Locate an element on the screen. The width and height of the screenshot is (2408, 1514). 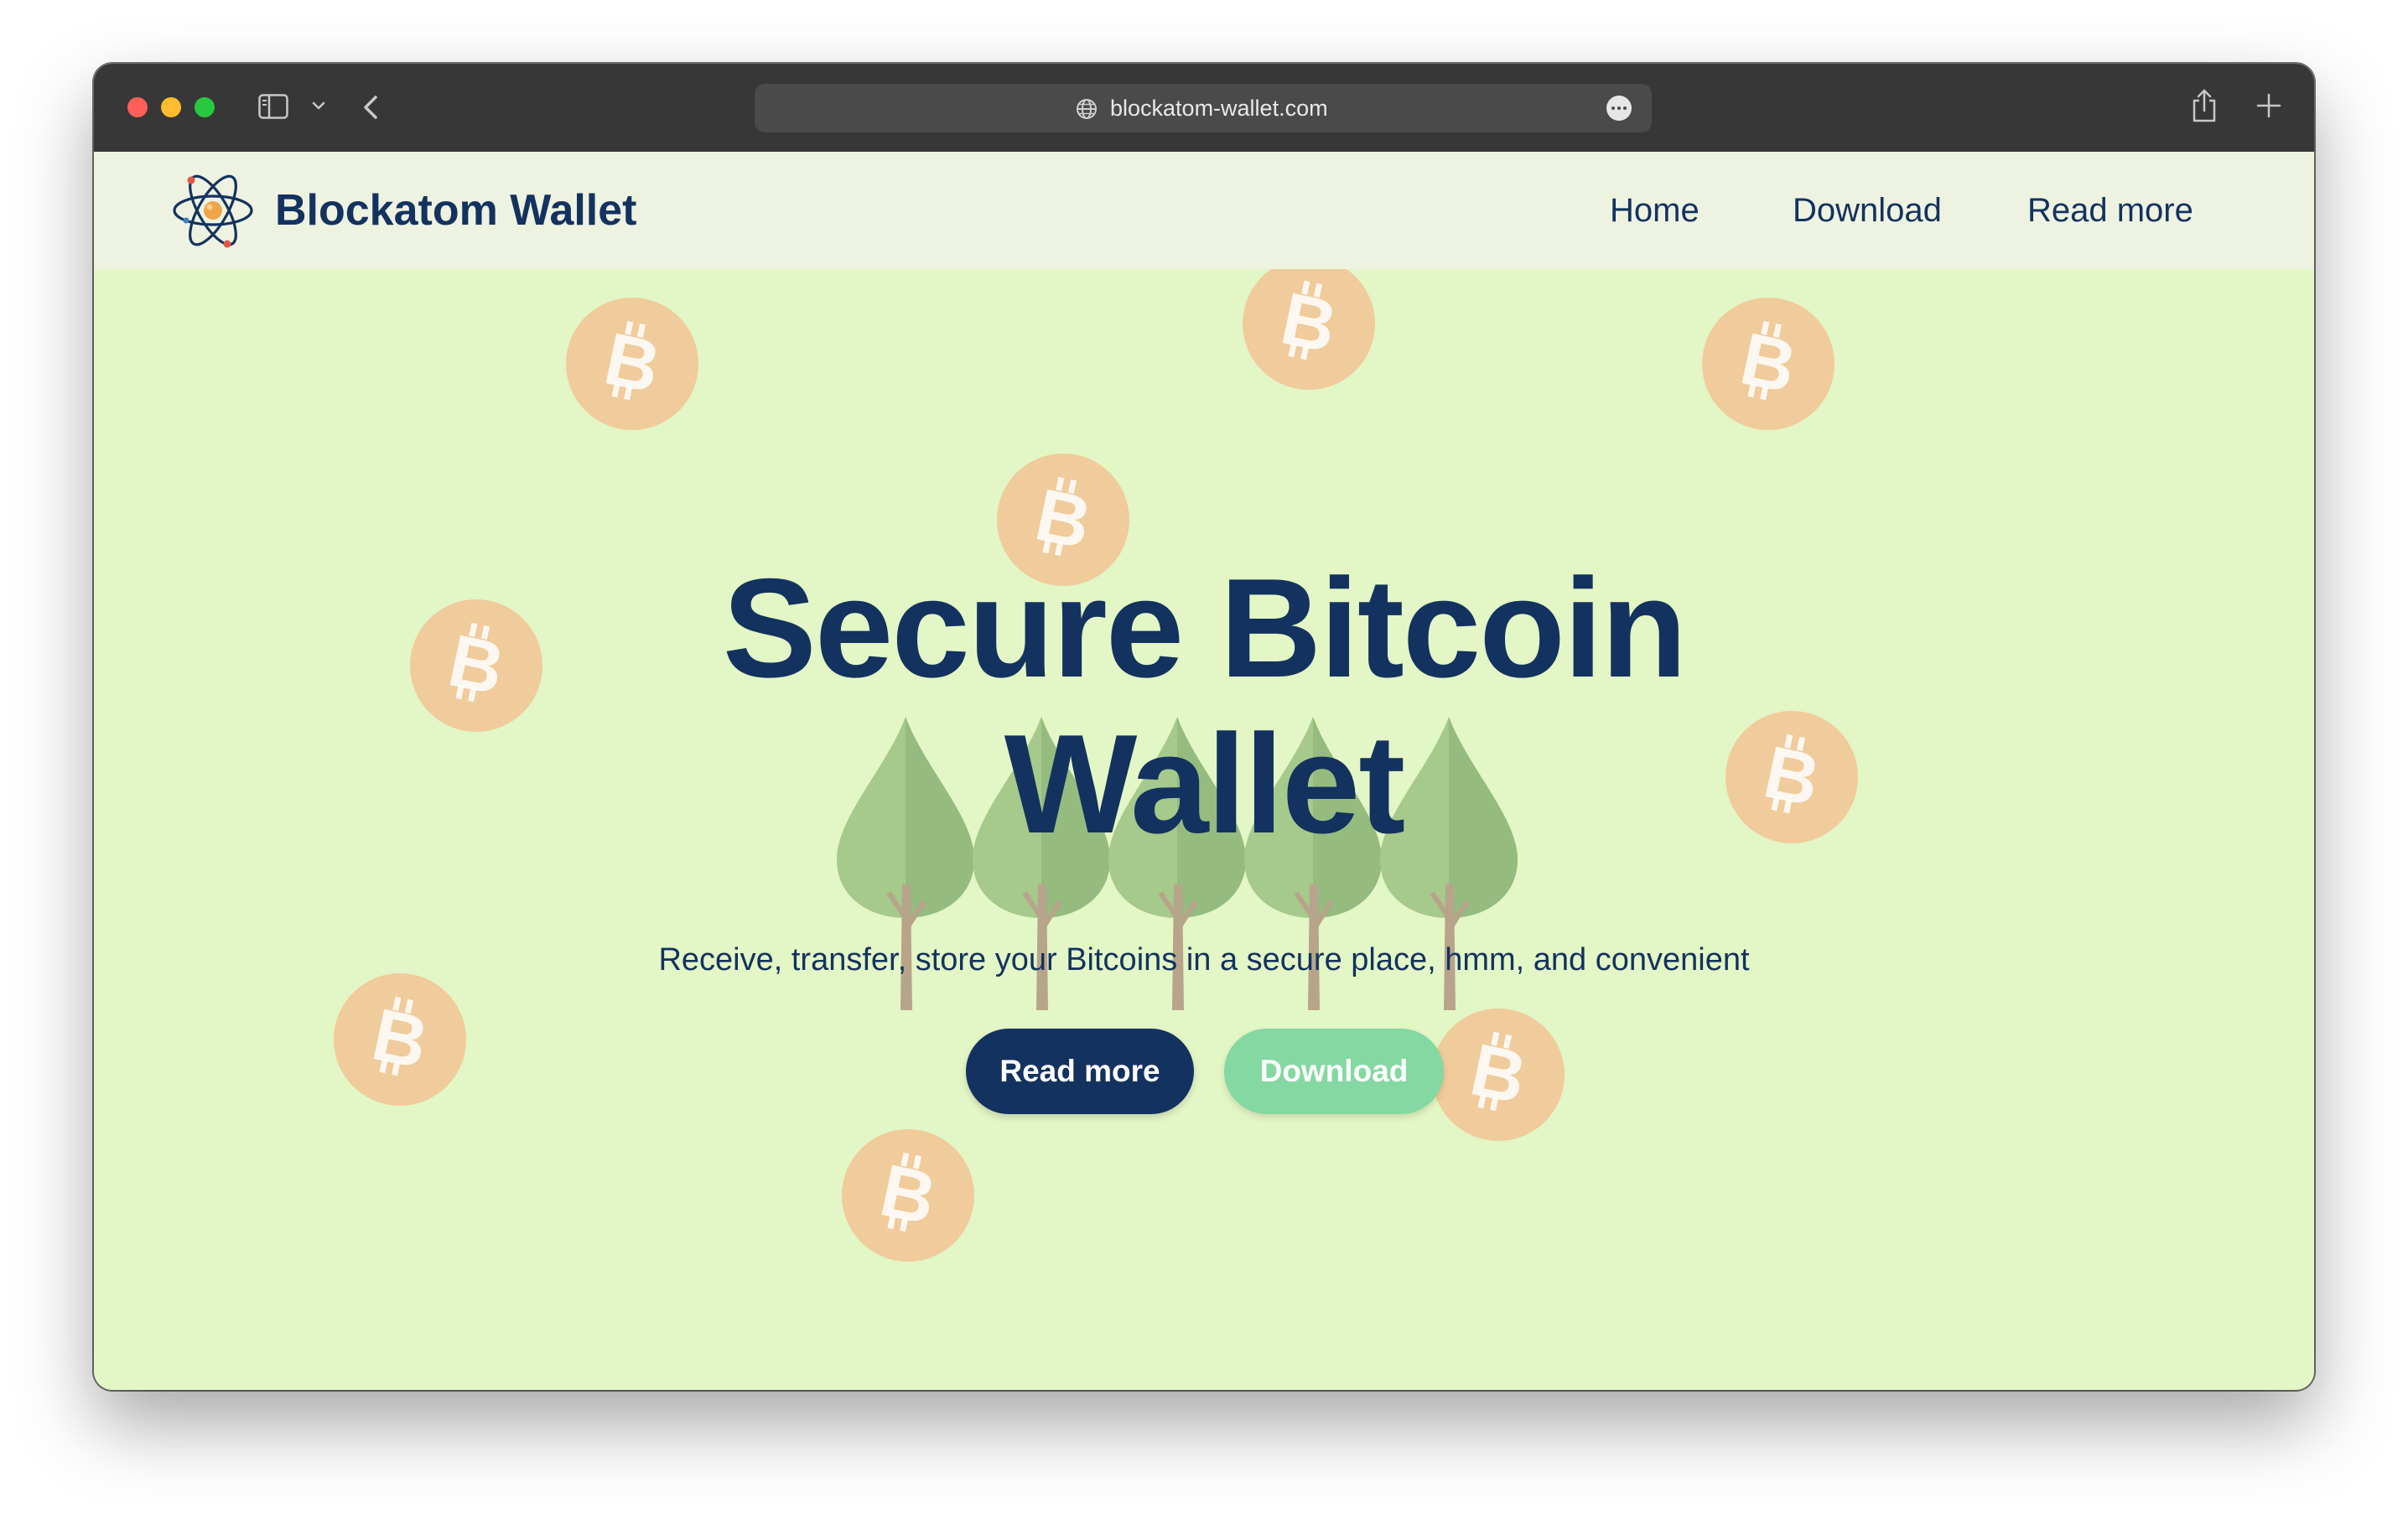
chevron-down-icon is located at coordinates (319, 106).